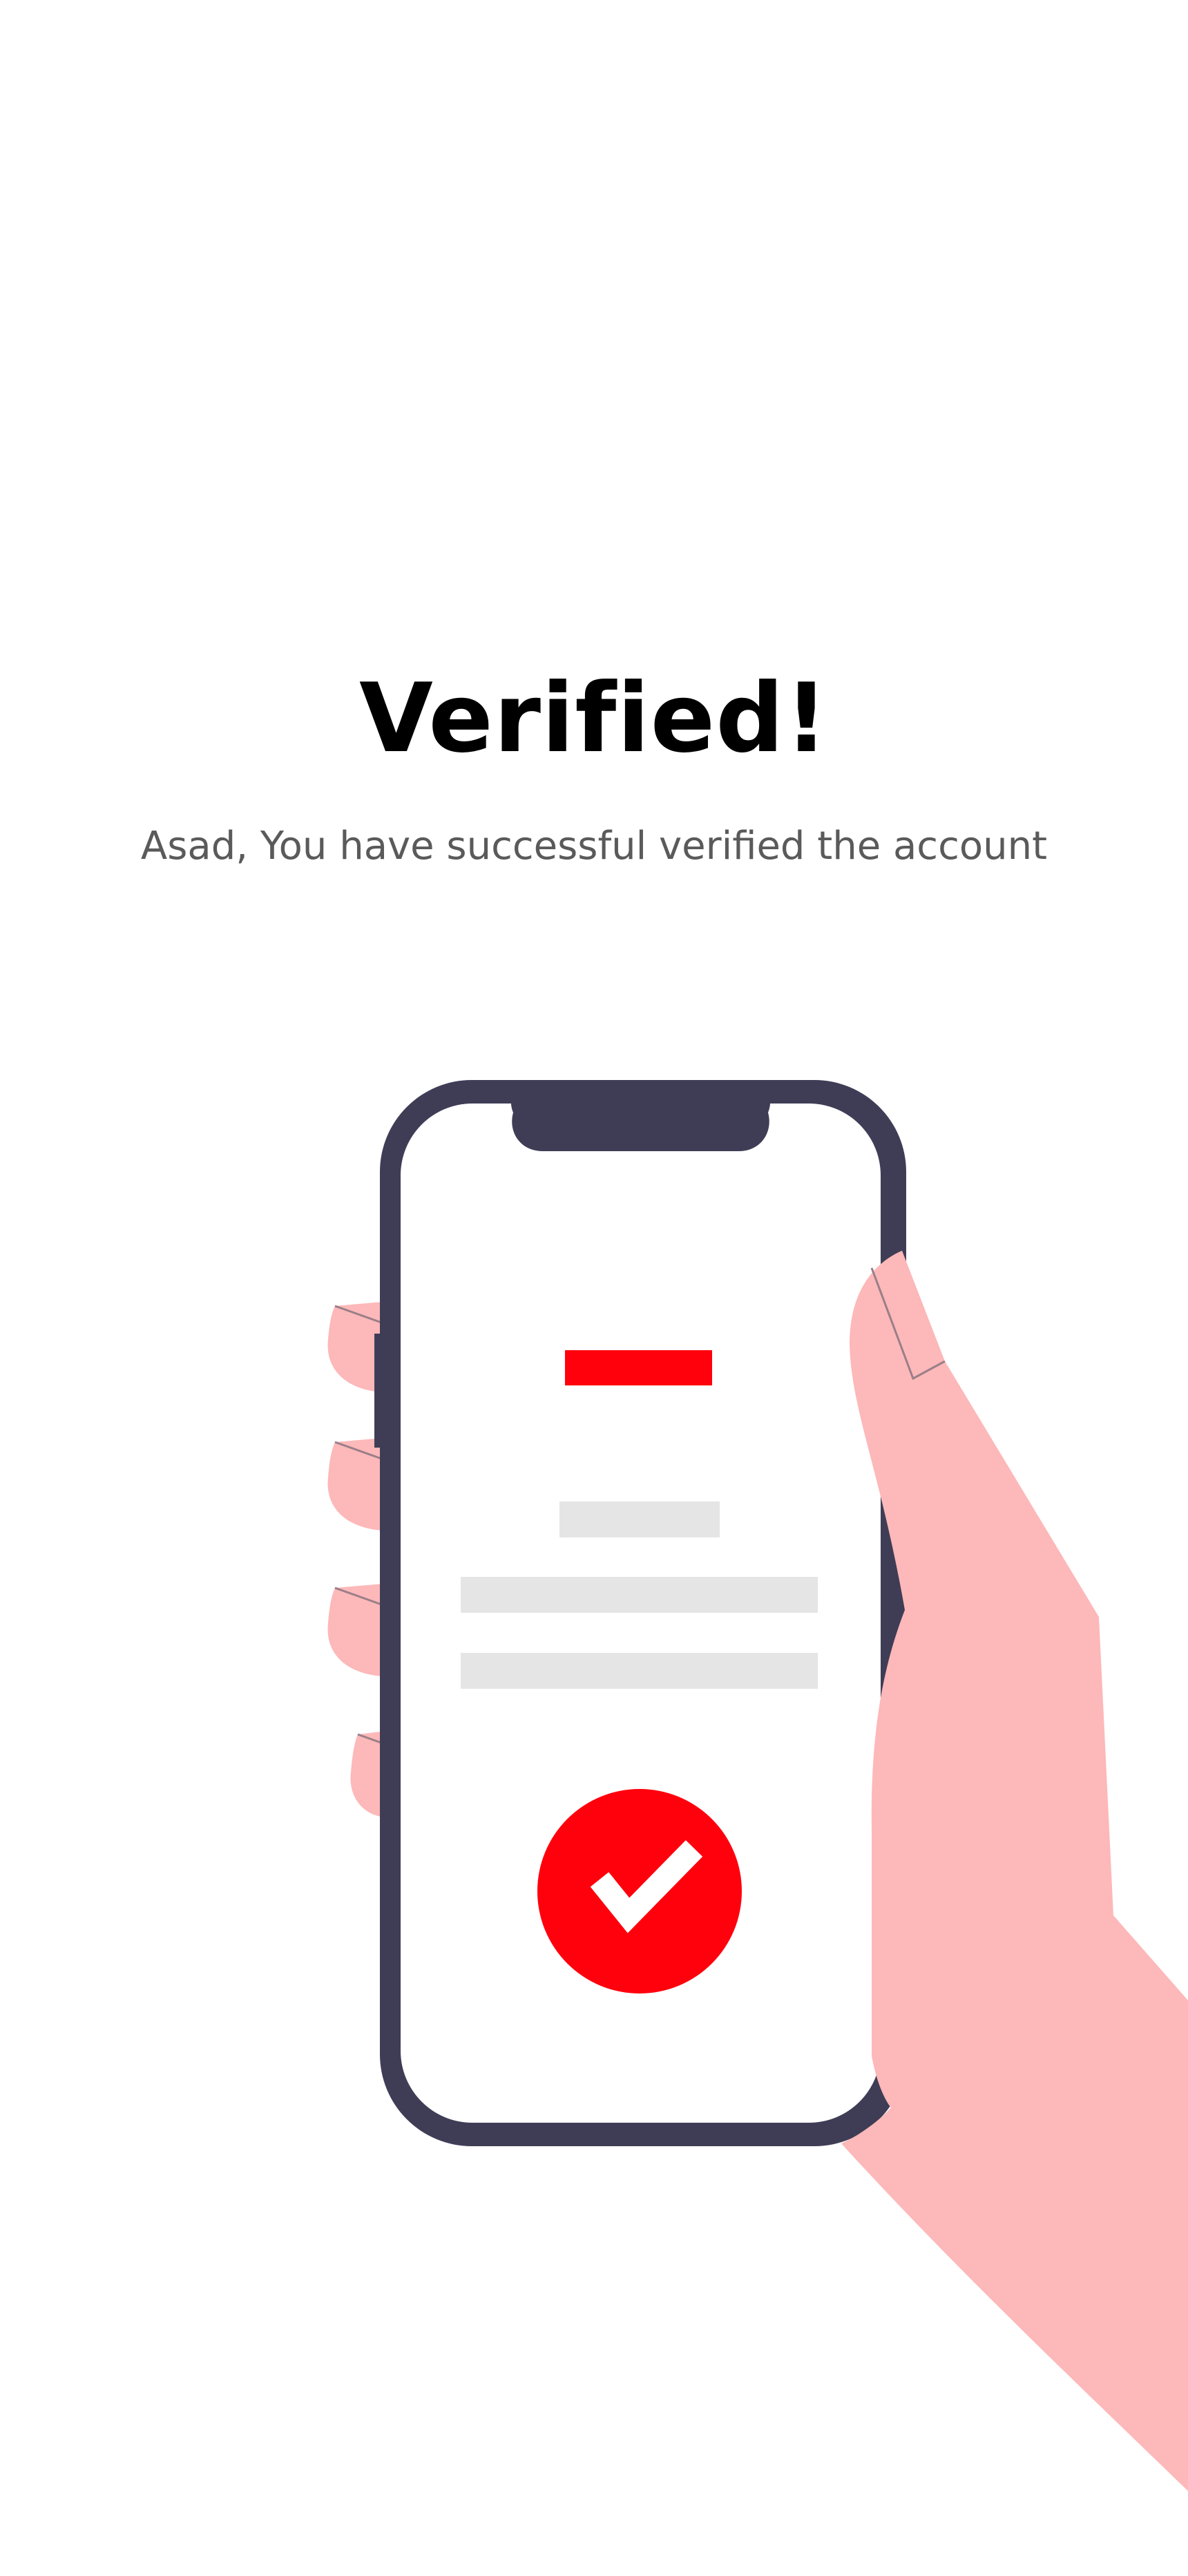 This screenshot has width=1188, height=2576. I want to click on page-title: Verified!, so click(594, 718).